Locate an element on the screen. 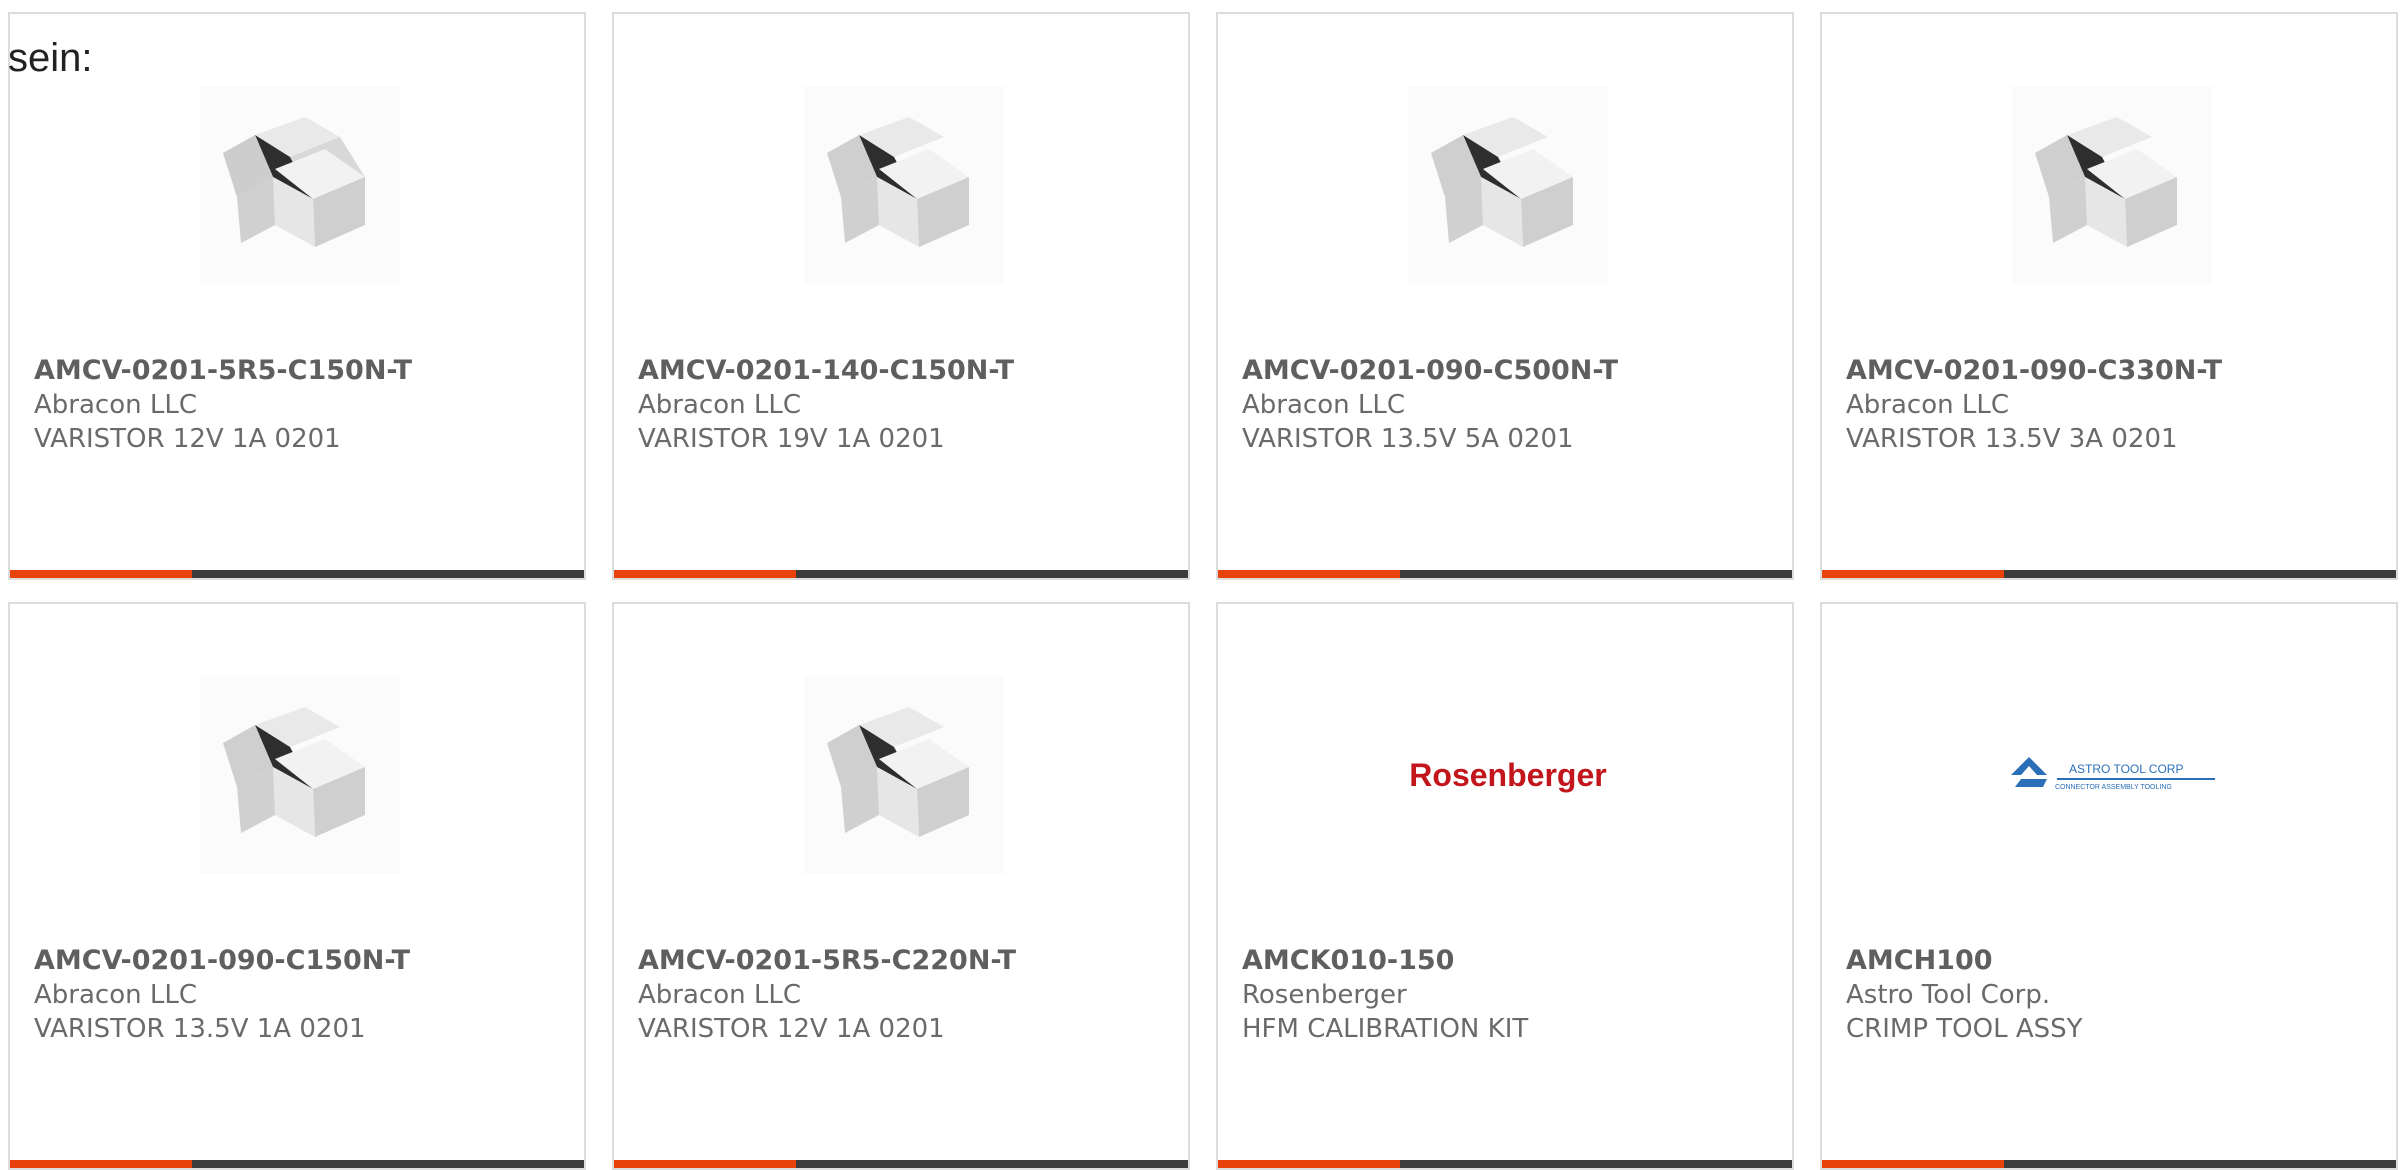 This screenshot has width=2400, height=1170. manufacturer-label: Astro Tool Corp. is located at coordinates (1948, 995).